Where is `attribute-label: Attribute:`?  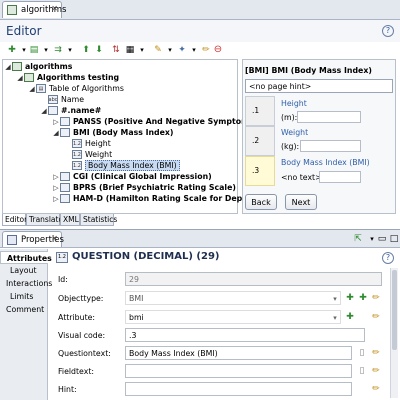
attribute-label: Attribute: is located at coordinates (77, 317).